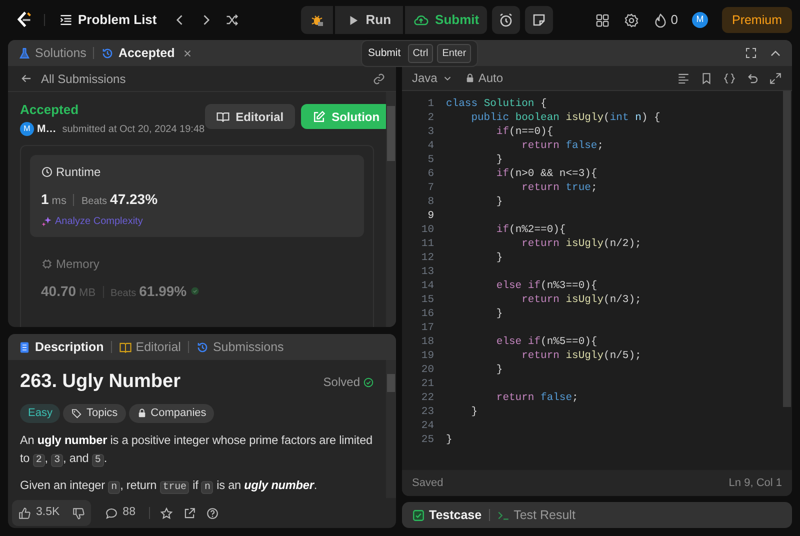  I want to click on submitted-time: submitted at Oct 20, 2024 19:48, so click(133, 129).